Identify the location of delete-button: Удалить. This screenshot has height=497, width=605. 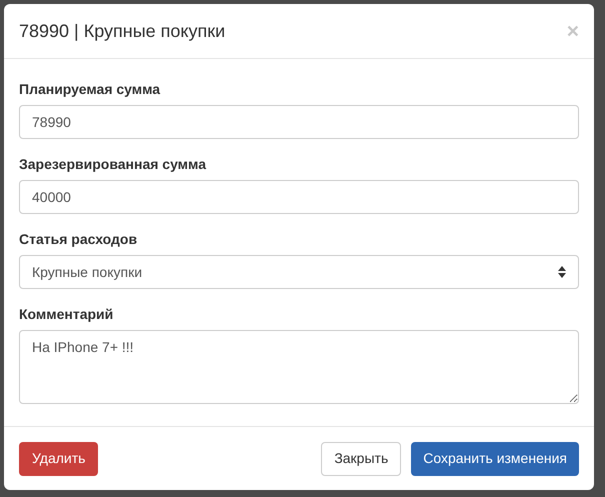
(58, 459).